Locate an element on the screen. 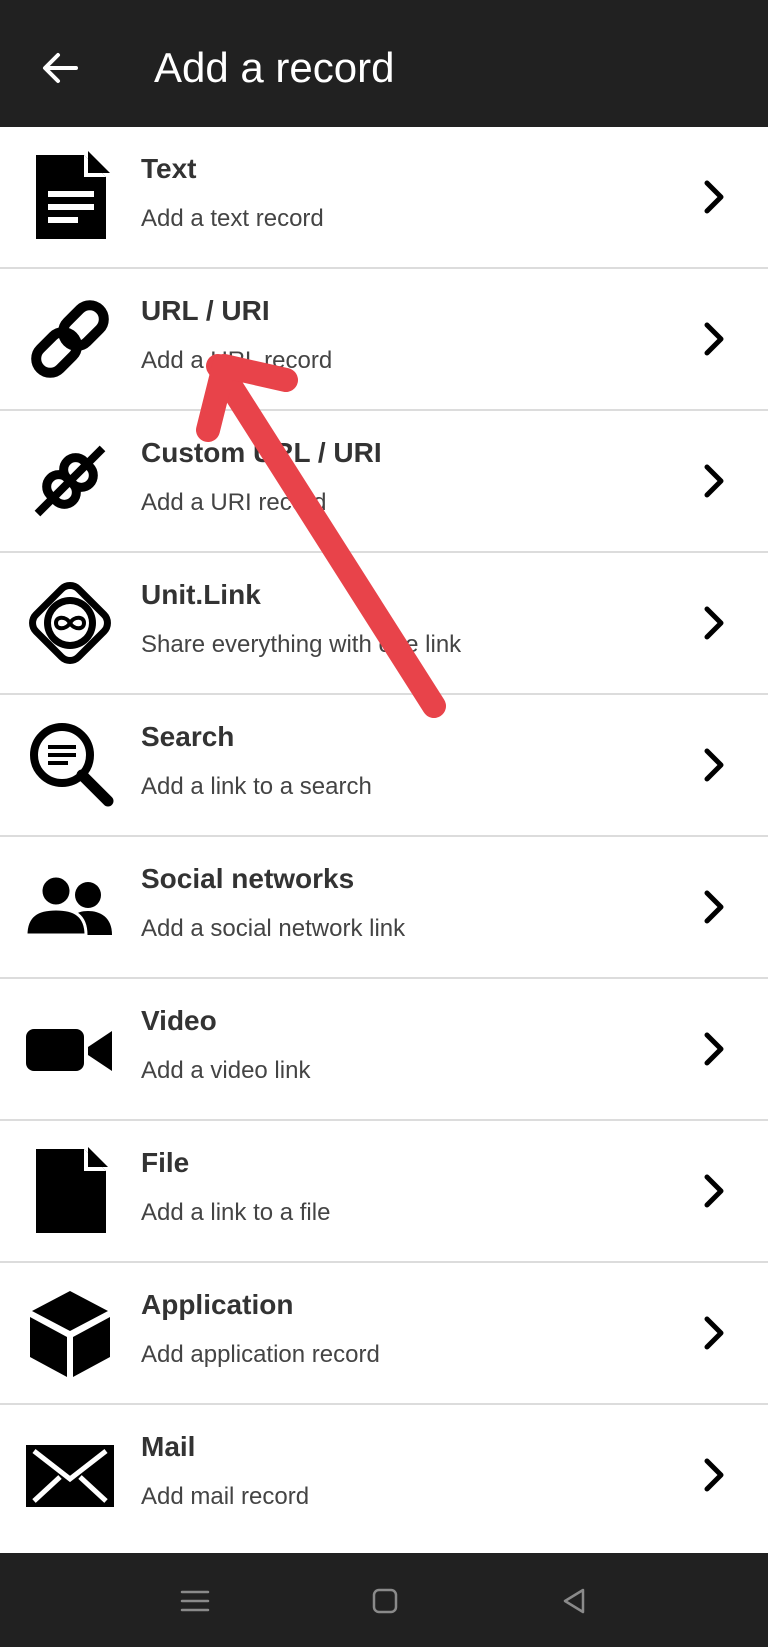  record-title: Custom URL / URI is located at coordinates (261, 452).